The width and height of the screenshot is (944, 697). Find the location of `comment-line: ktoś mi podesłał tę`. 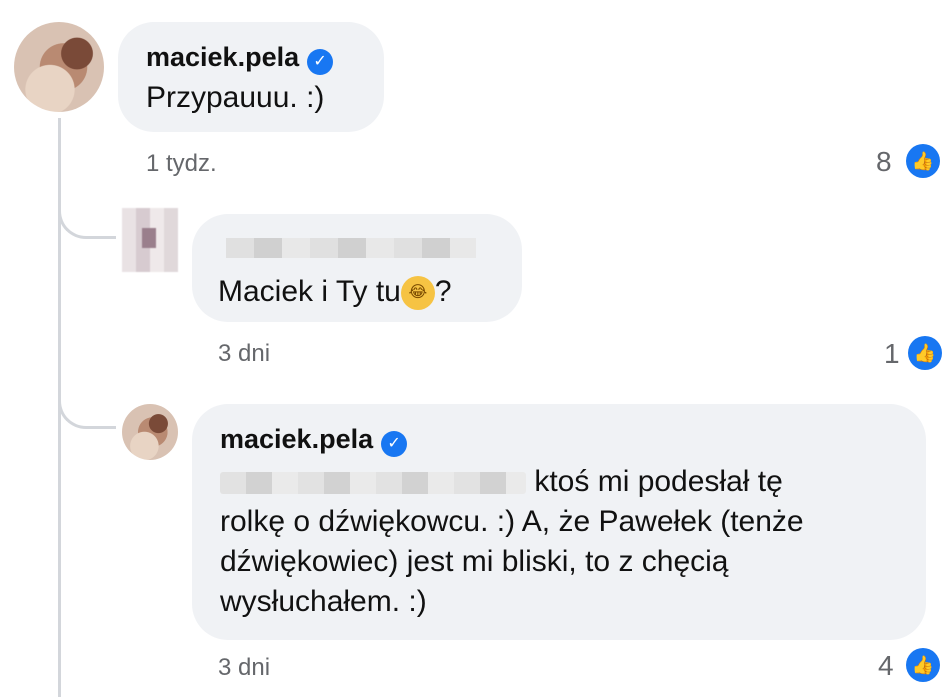

comment-line: ktoś mi podesłał tę is located at coordinates (658, 481).